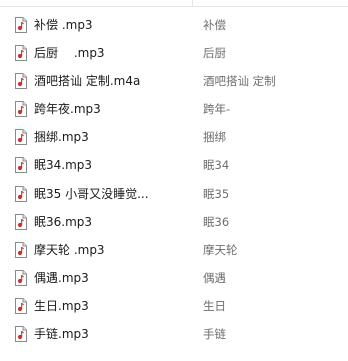  Describe the element at coordinates (214, 334) in the screenshot. I see `file-title: 手链` at that location.